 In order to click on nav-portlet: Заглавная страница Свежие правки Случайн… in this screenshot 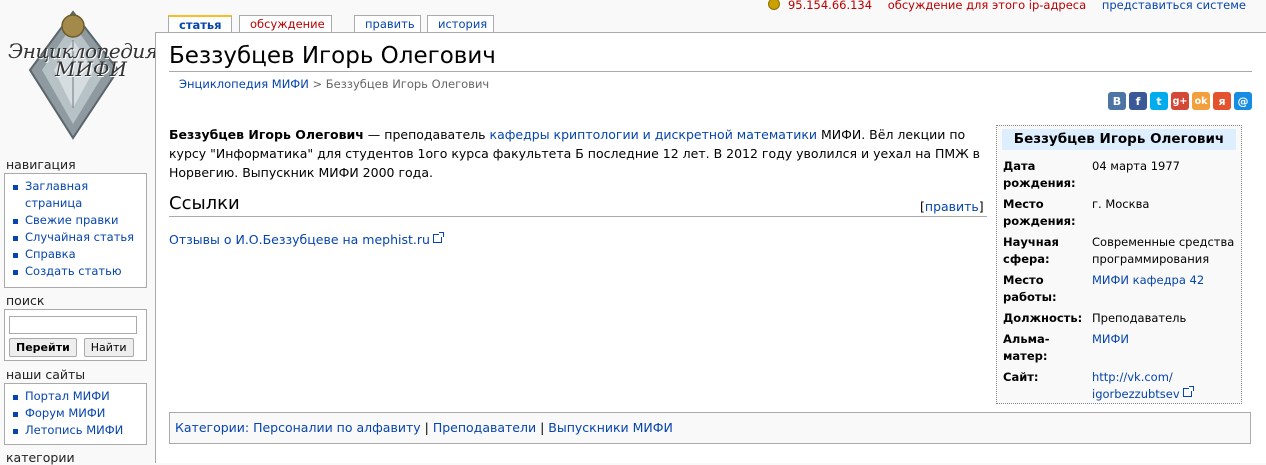, I will do `click(75, 230)`.